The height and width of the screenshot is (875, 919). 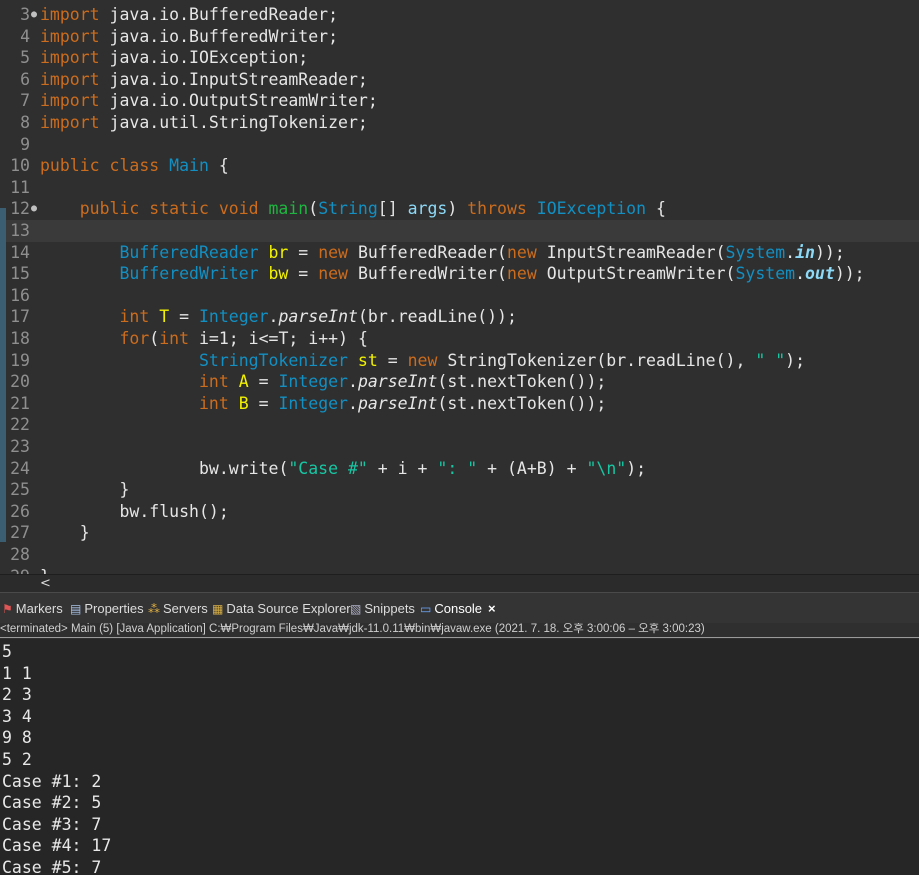 What do you see at coordinates (459, 512) in the screenshot?
I see `code-line: 26 bw.flush();` at bounding box center [459, 512].